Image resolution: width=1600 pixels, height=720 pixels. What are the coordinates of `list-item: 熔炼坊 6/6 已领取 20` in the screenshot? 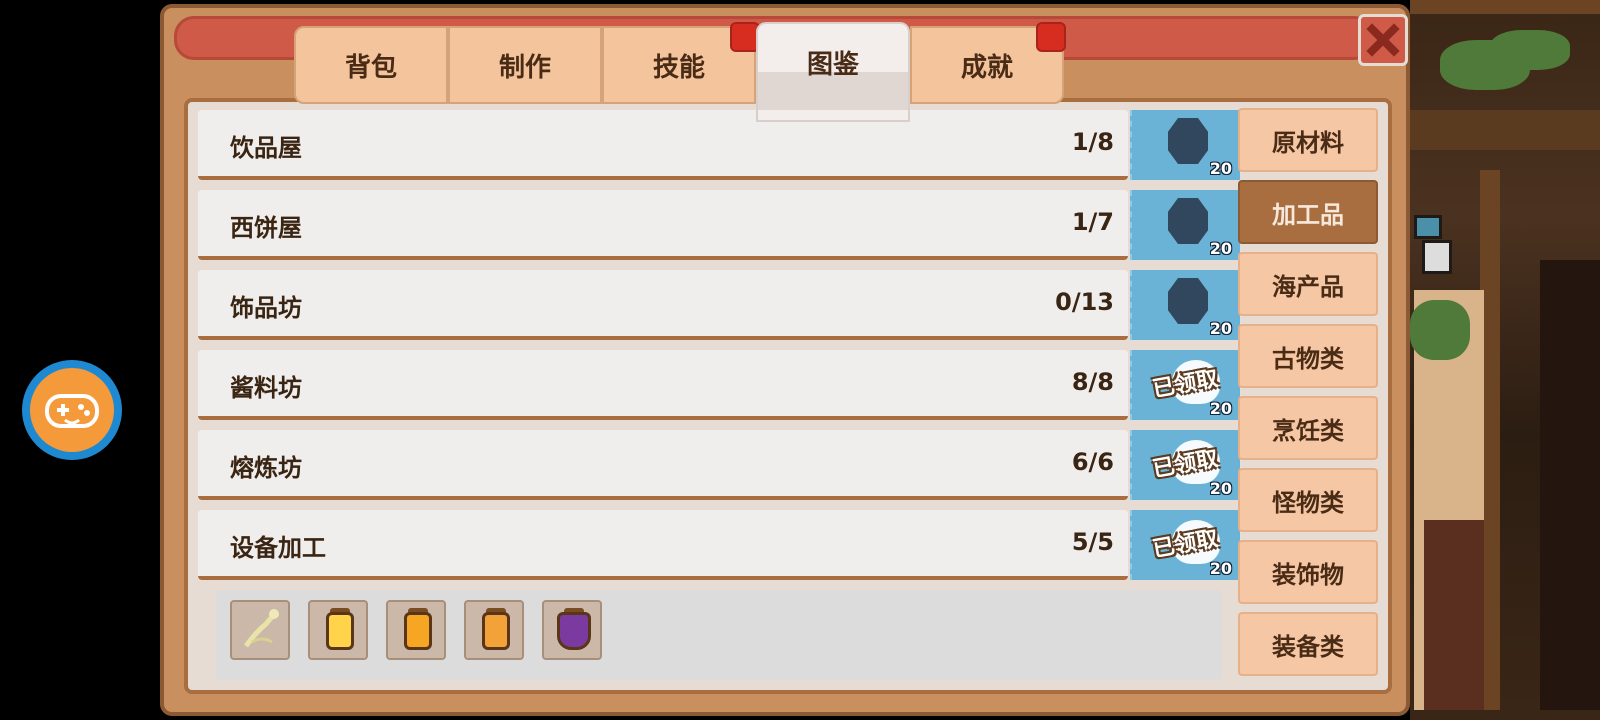 It's located at (719, 470).